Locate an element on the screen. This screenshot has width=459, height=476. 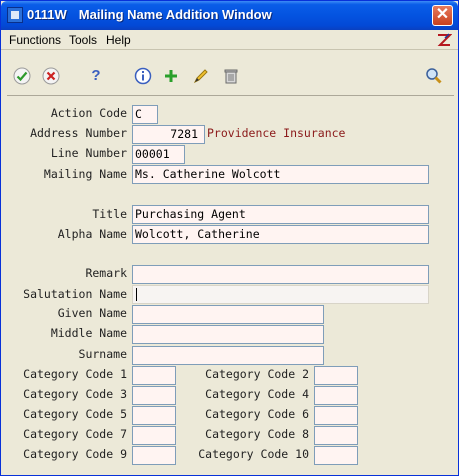
category-code-5-label: Category Code 5 is located at coordinates (75, 414).